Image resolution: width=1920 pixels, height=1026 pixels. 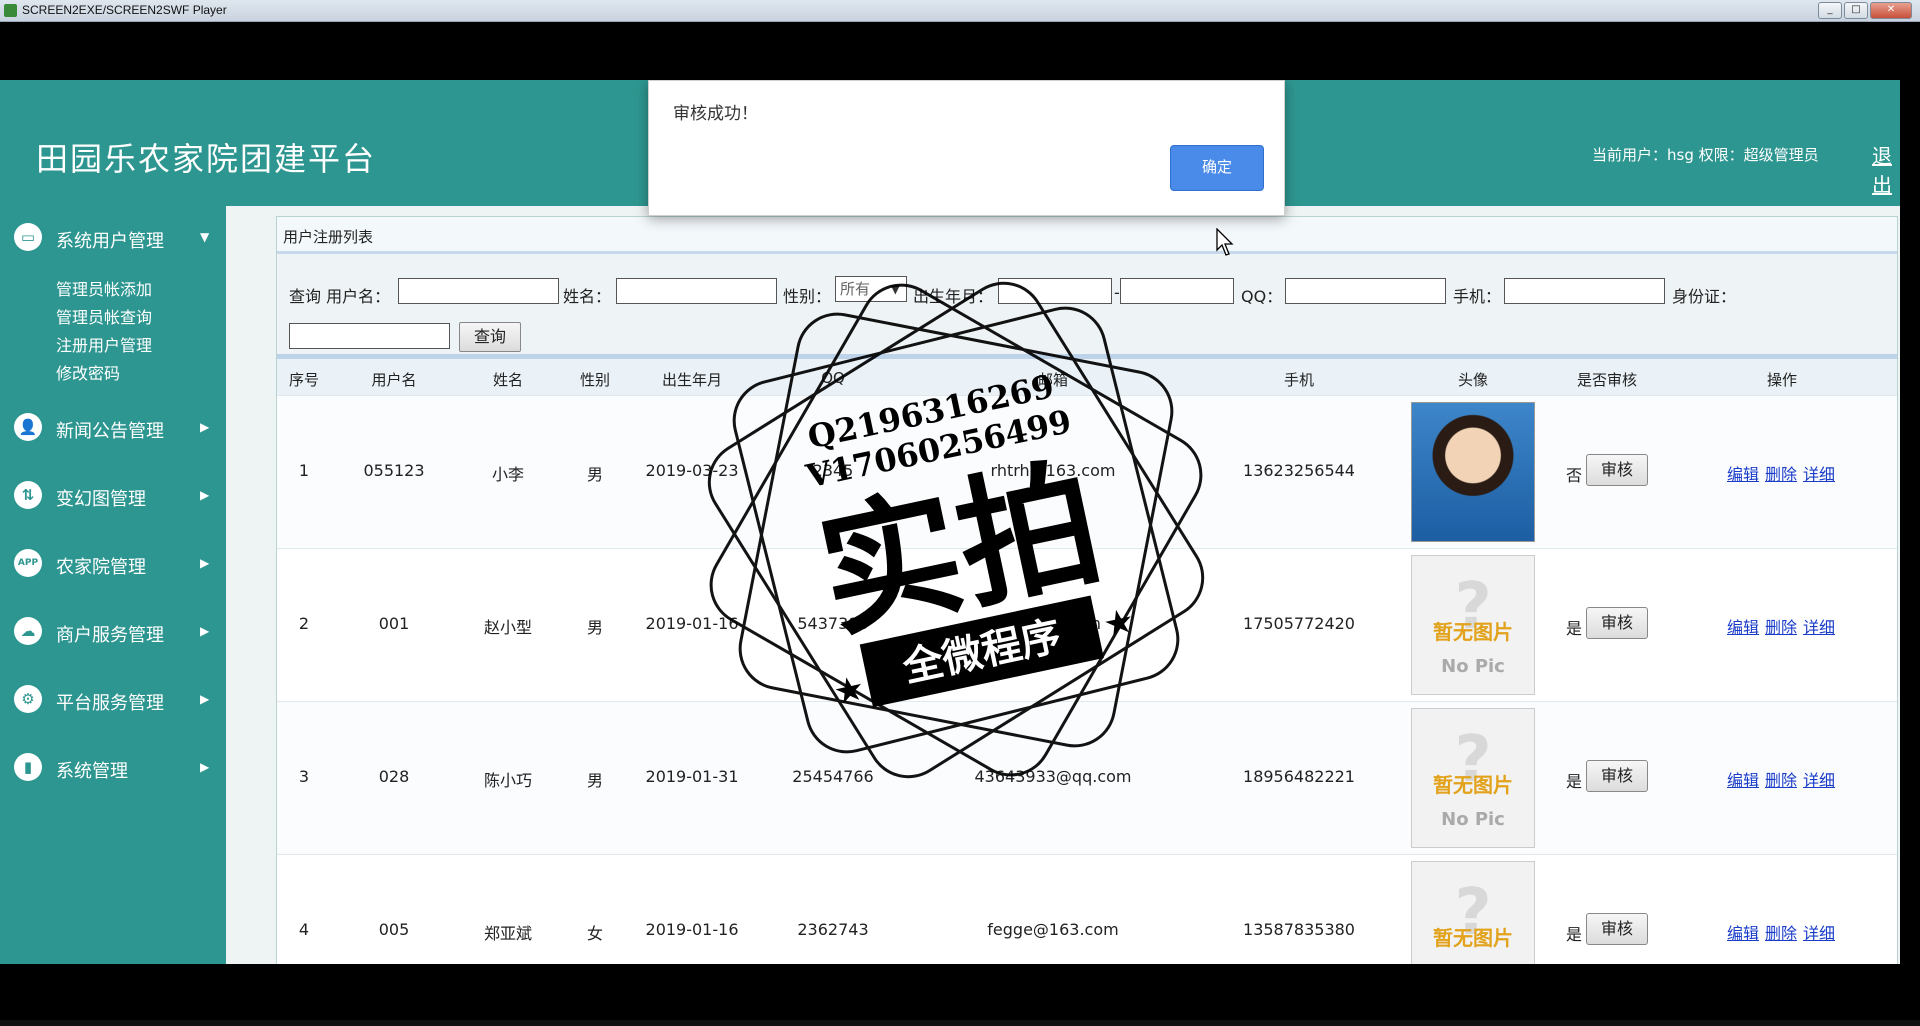 What do you see at coordinates (101, 567) in the screenshot?
I see `menu-label: 农家院管理` at bounding box center [101, 567].